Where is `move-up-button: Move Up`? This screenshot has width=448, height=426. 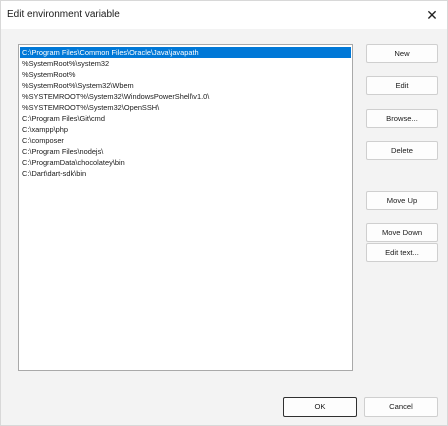 move-up-button: Move Up is located at coordinates (402, 200).